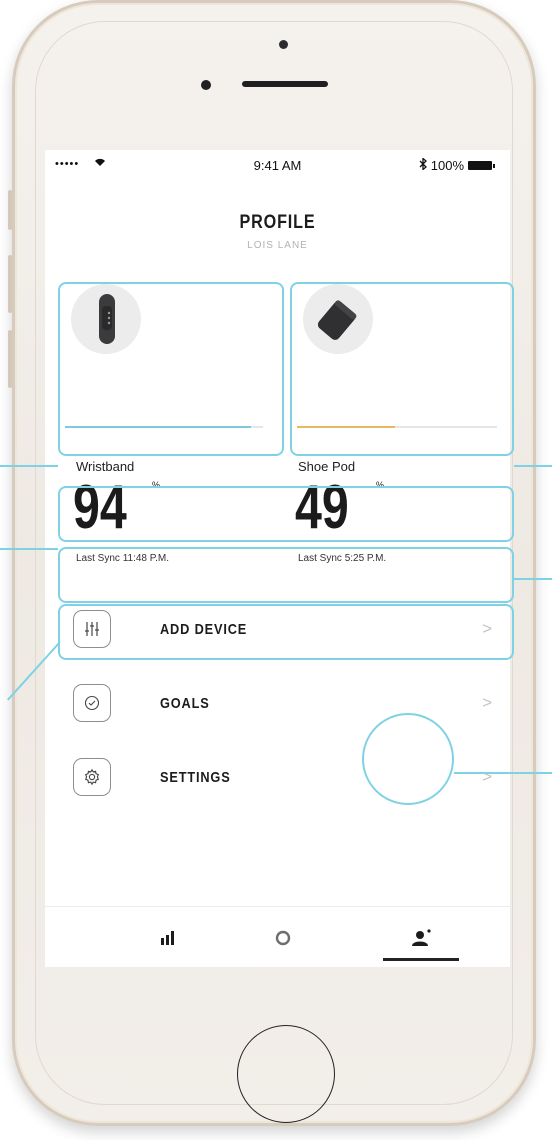 The image size is (552, 1140). I want to click on tab-profile, so click(421, 938).